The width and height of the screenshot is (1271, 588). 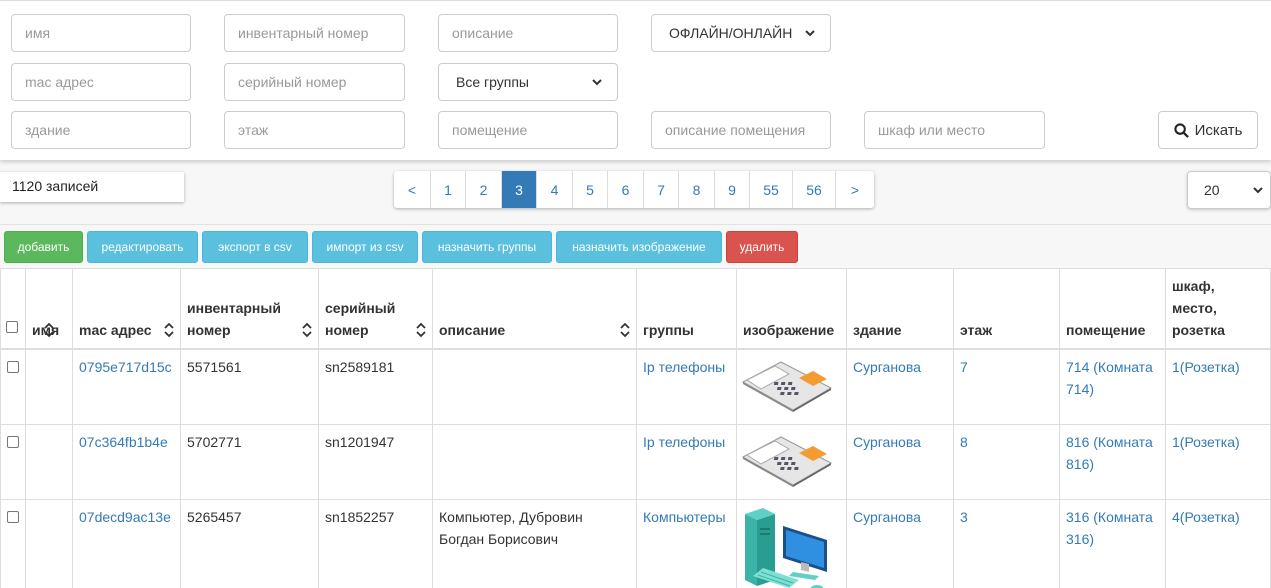 What do you see at coordinates (1109, 453) in the screenshot?
I see `cell-room-link: 816 (Комната 816)` at bounding box center [1109, 453].